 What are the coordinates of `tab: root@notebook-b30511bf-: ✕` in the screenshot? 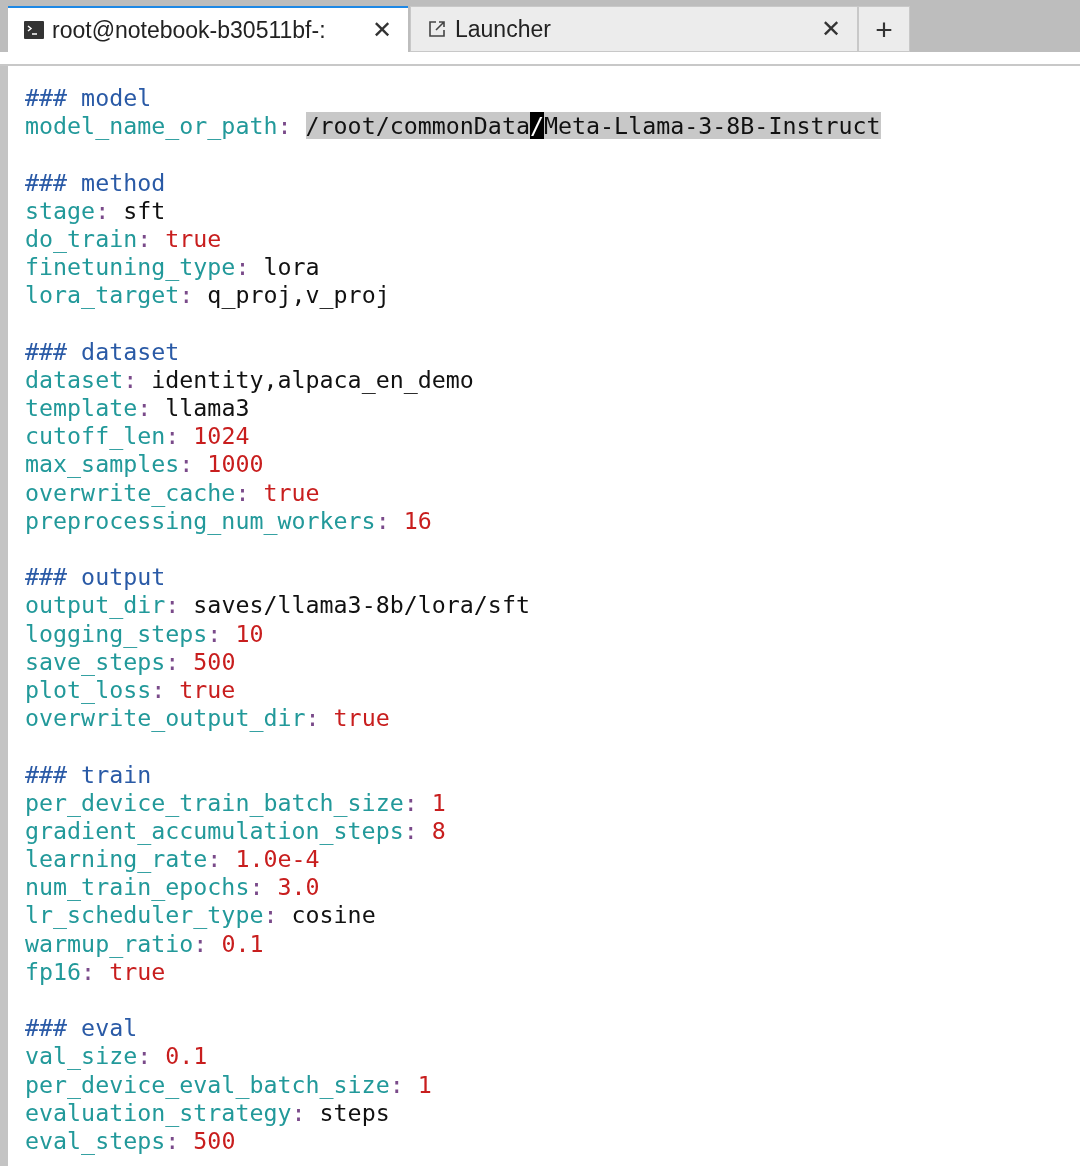 It's located at (208, 29).